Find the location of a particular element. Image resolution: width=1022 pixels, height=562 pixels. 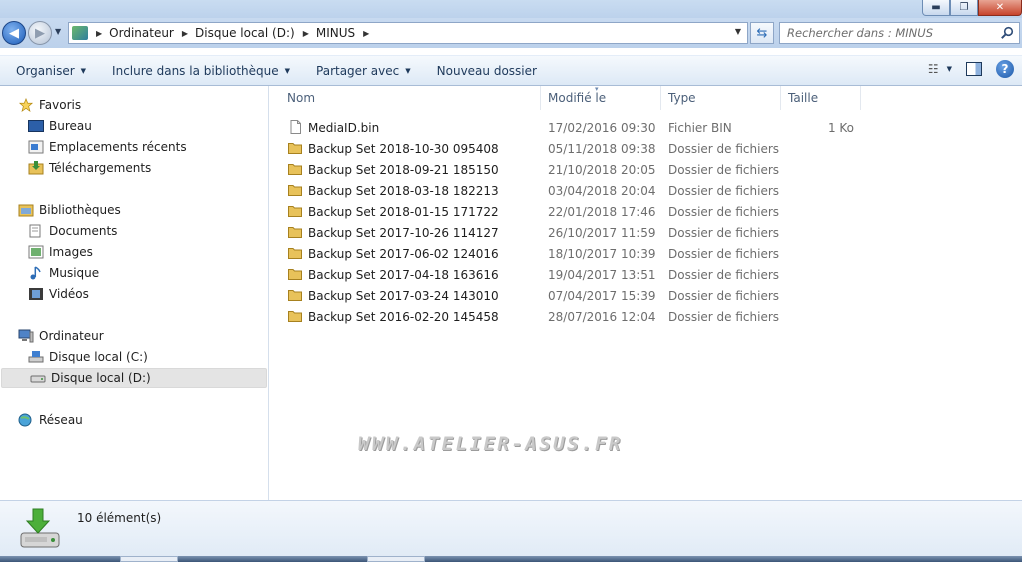

drive-download-icon is located at coordinates (40, 528).